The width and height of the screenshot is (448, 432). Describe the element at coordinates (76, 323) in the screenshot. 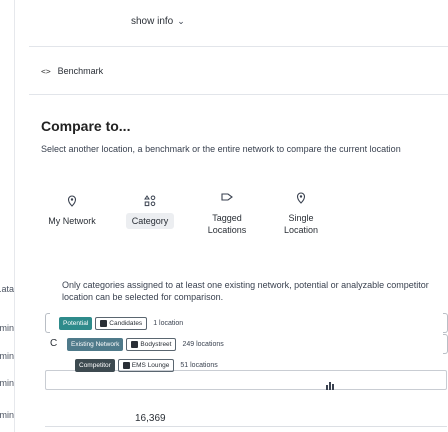

I see `status-badge: Potential` at that location.